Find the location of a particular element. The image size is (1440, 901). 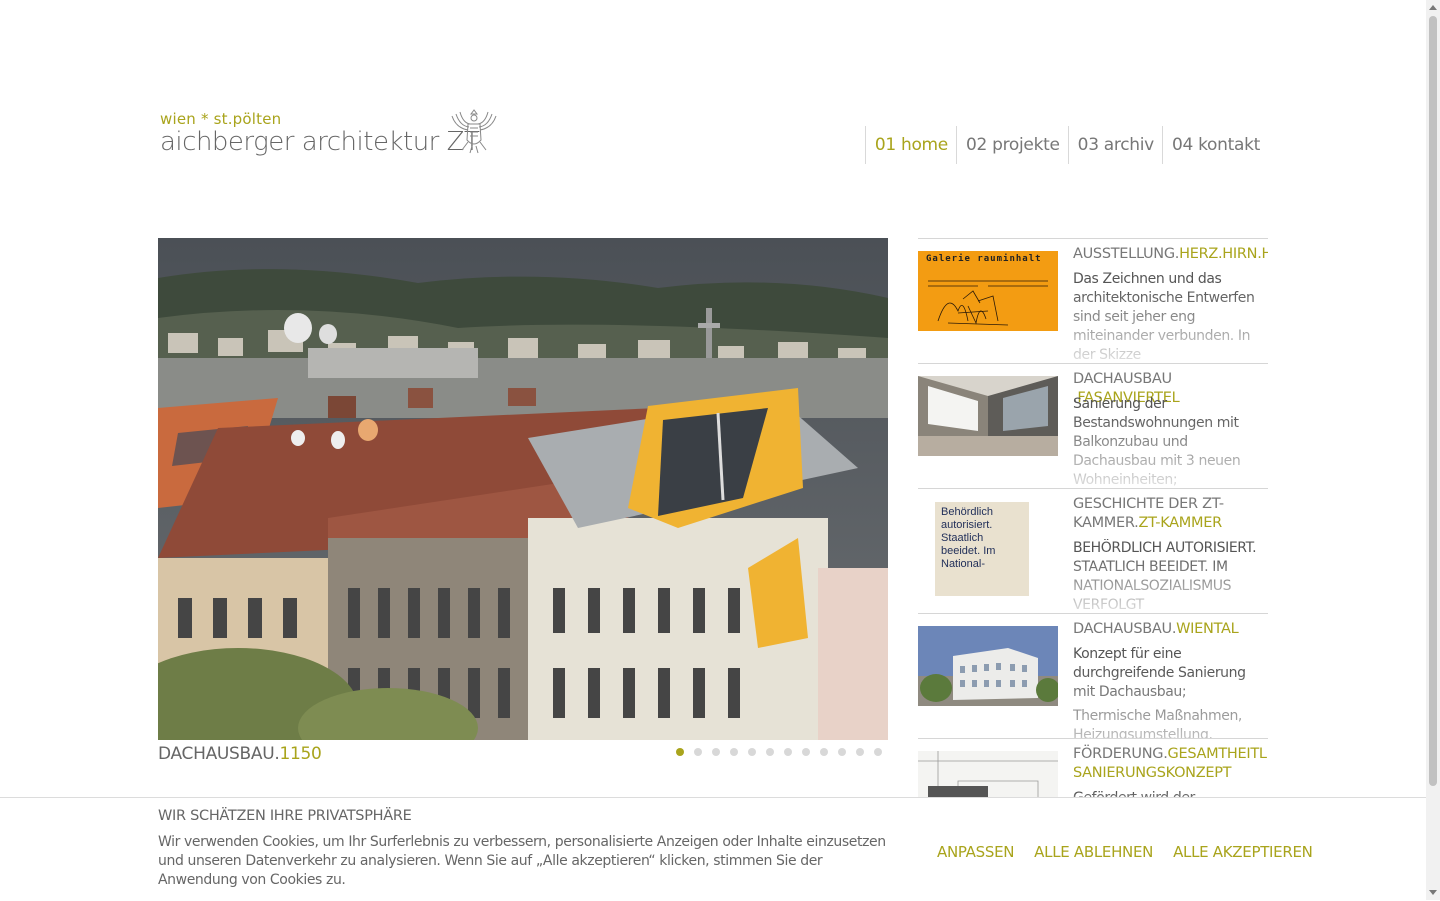

building-render-image is located at coordinates (988, 666).